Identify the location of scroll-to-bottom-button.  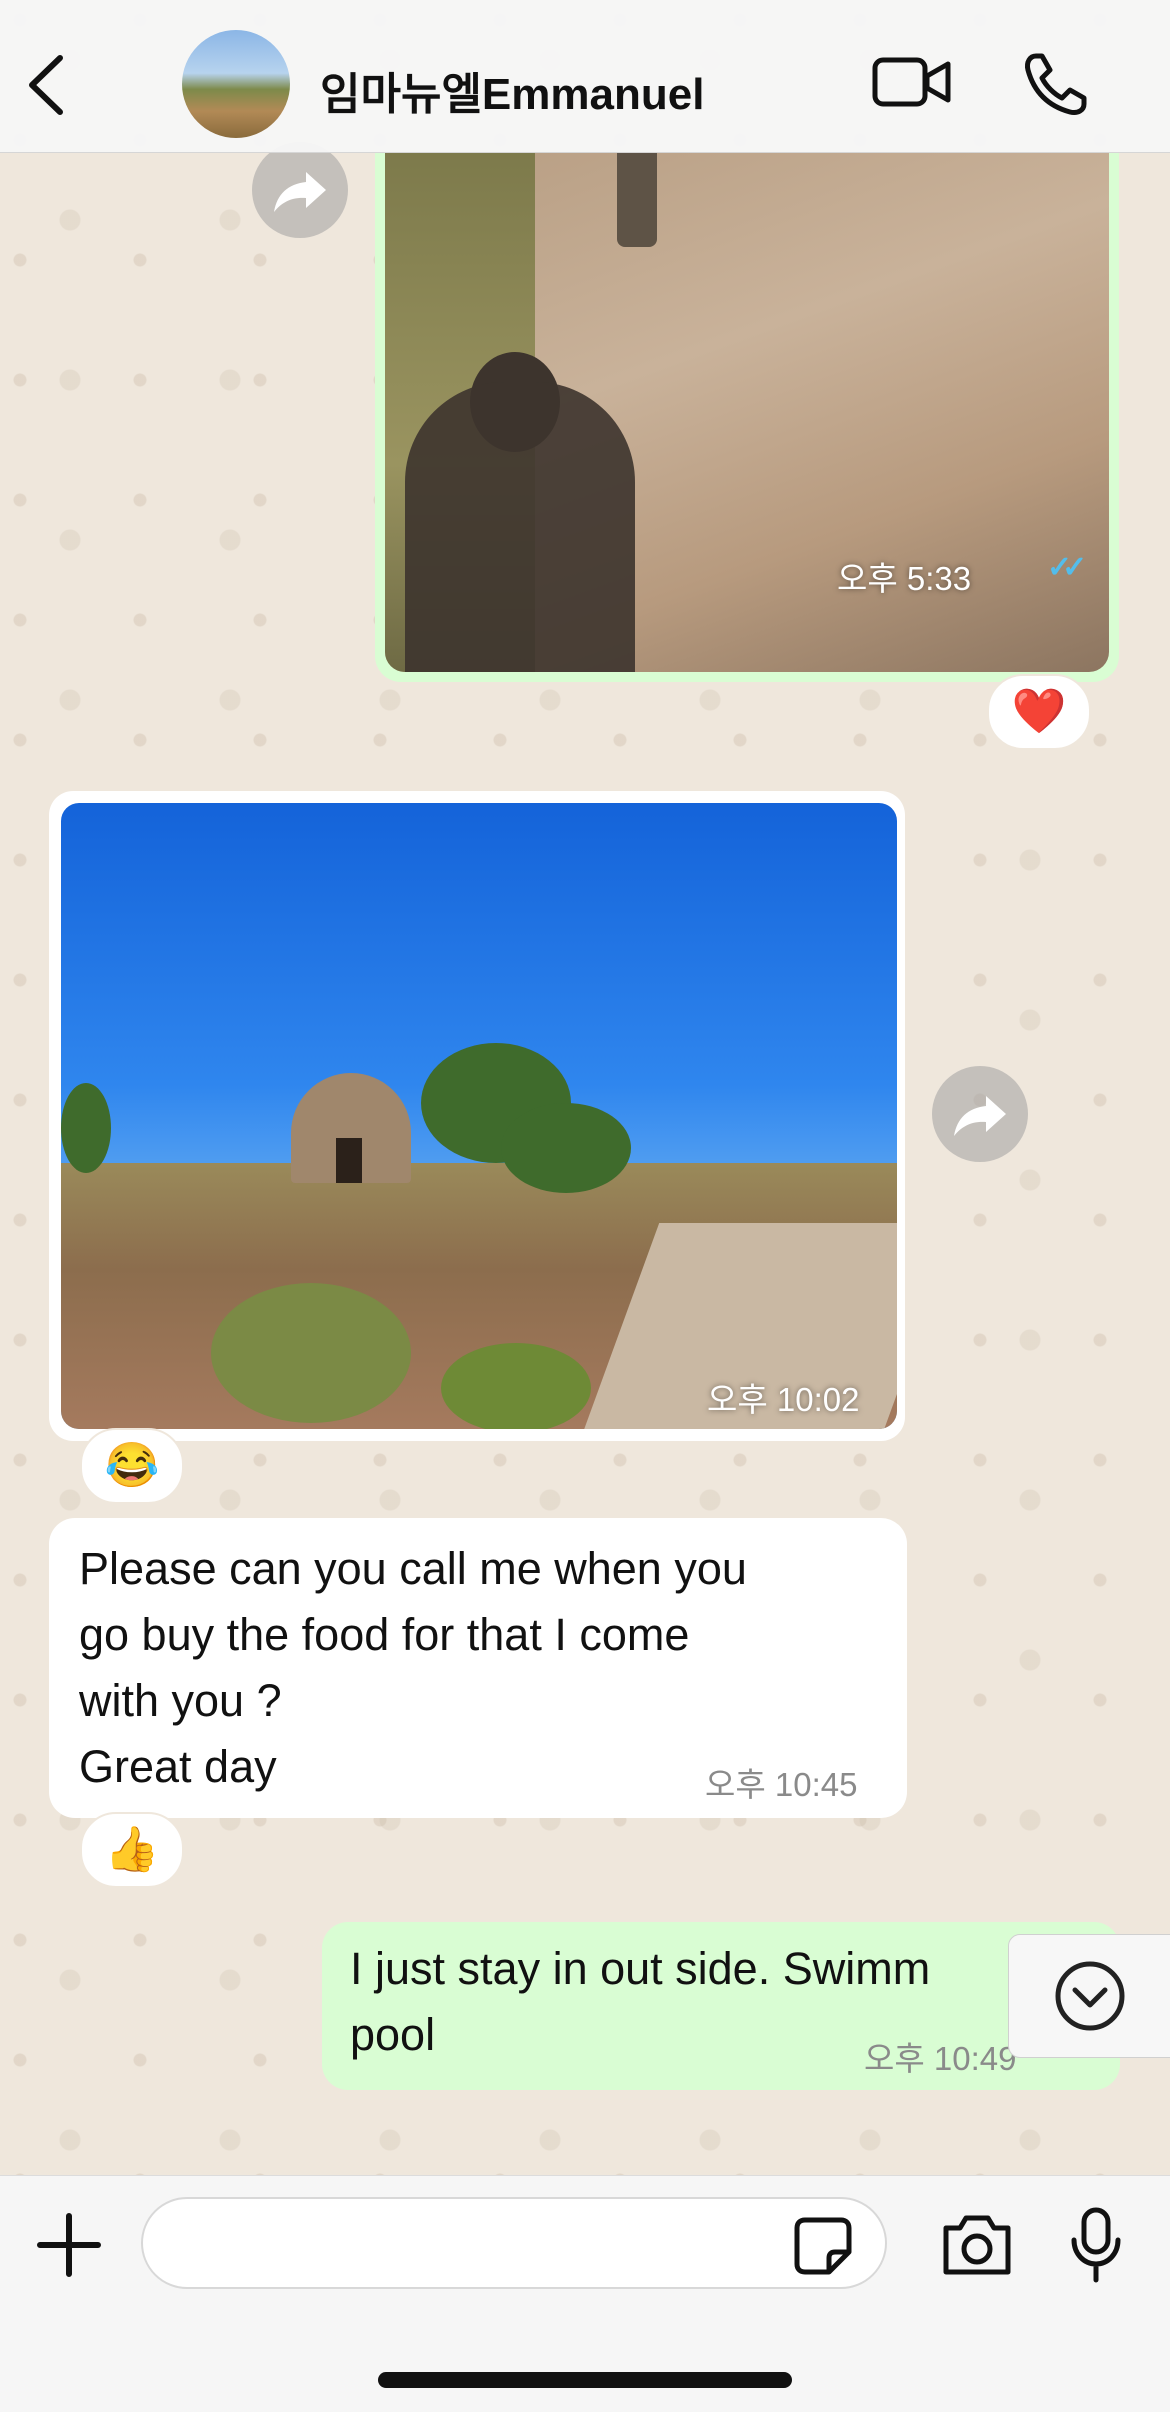
(1089, 1996).